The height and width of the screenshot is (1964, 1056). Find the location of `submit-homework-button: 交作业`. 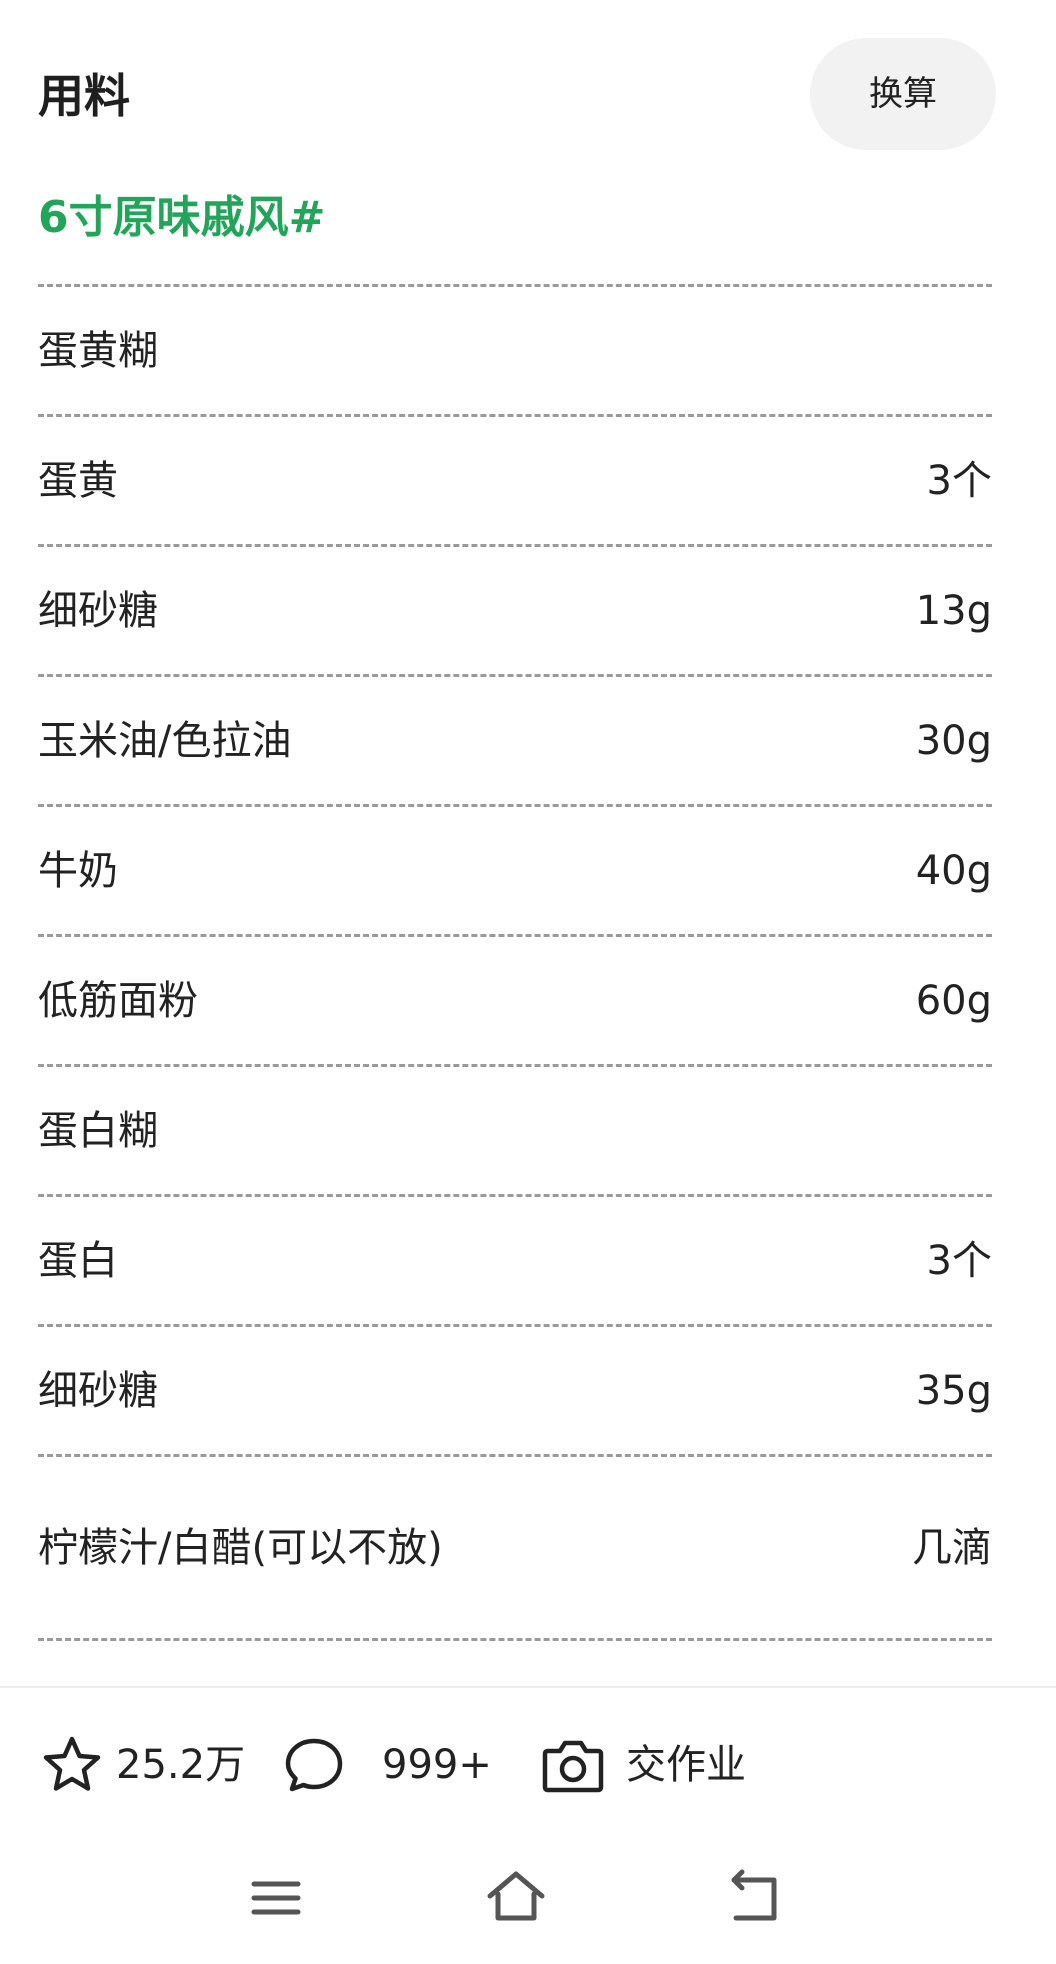

submit-homework-button: 交作业 is located at coordinates (643, 1765).